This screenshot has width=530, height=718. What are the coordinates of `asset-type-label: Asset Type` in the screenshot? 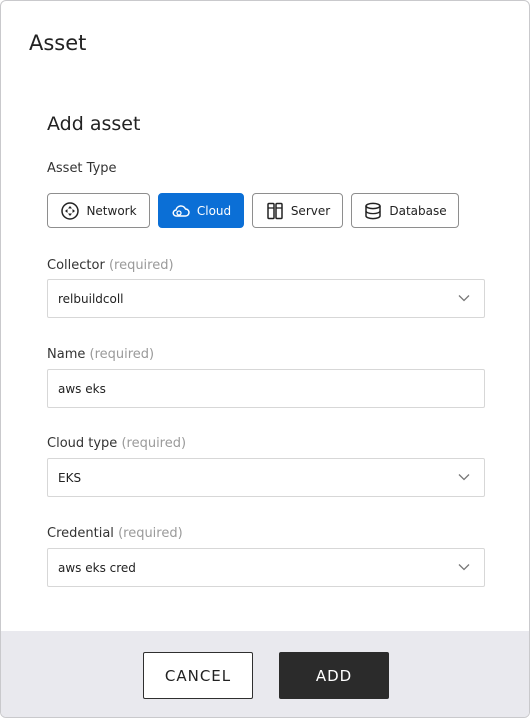 It's located at (82, 168).